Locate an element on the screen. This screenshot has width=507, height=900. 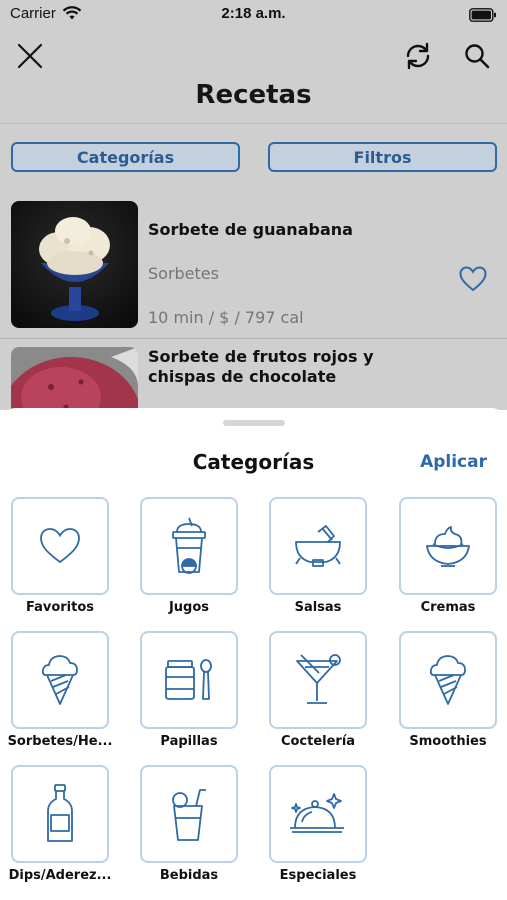
recipe-photo is located at coordinates (74, 264).